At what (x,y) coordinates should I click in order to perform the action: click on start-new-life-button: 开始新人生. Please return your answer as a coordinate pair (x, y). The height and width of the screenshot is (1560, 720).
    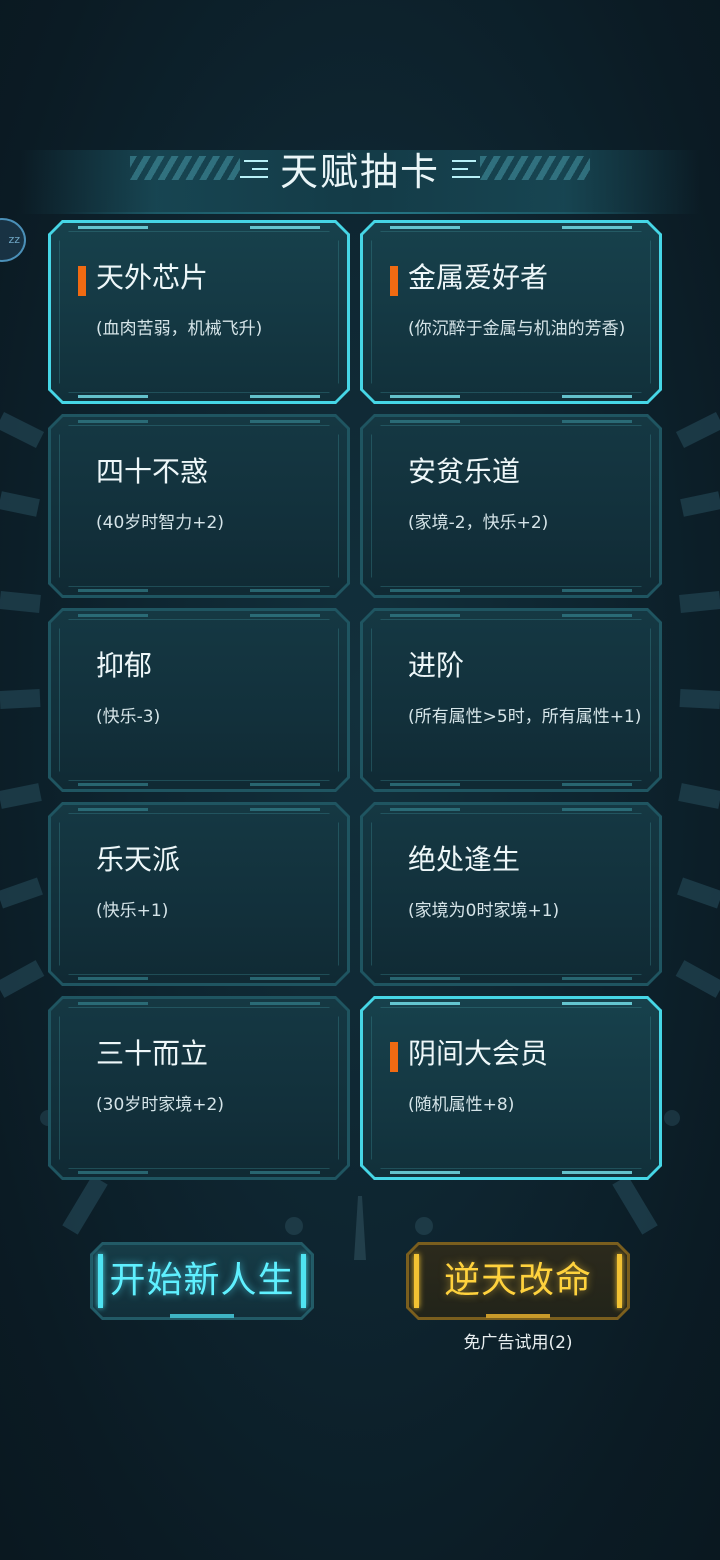
    Looking at the image, I should click on (202, 1281).